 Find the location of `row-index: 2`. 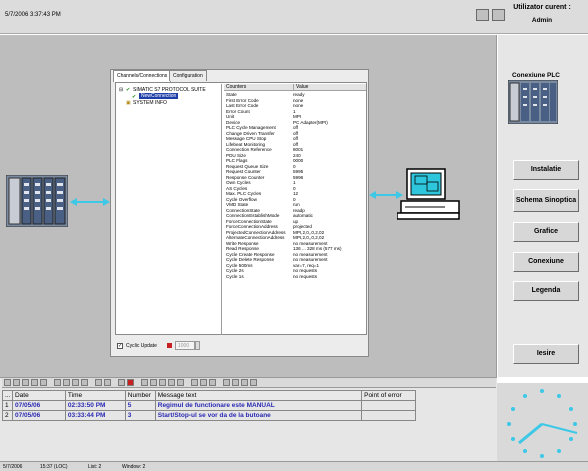

row-index: 2 is located at coordinates (7, 415).